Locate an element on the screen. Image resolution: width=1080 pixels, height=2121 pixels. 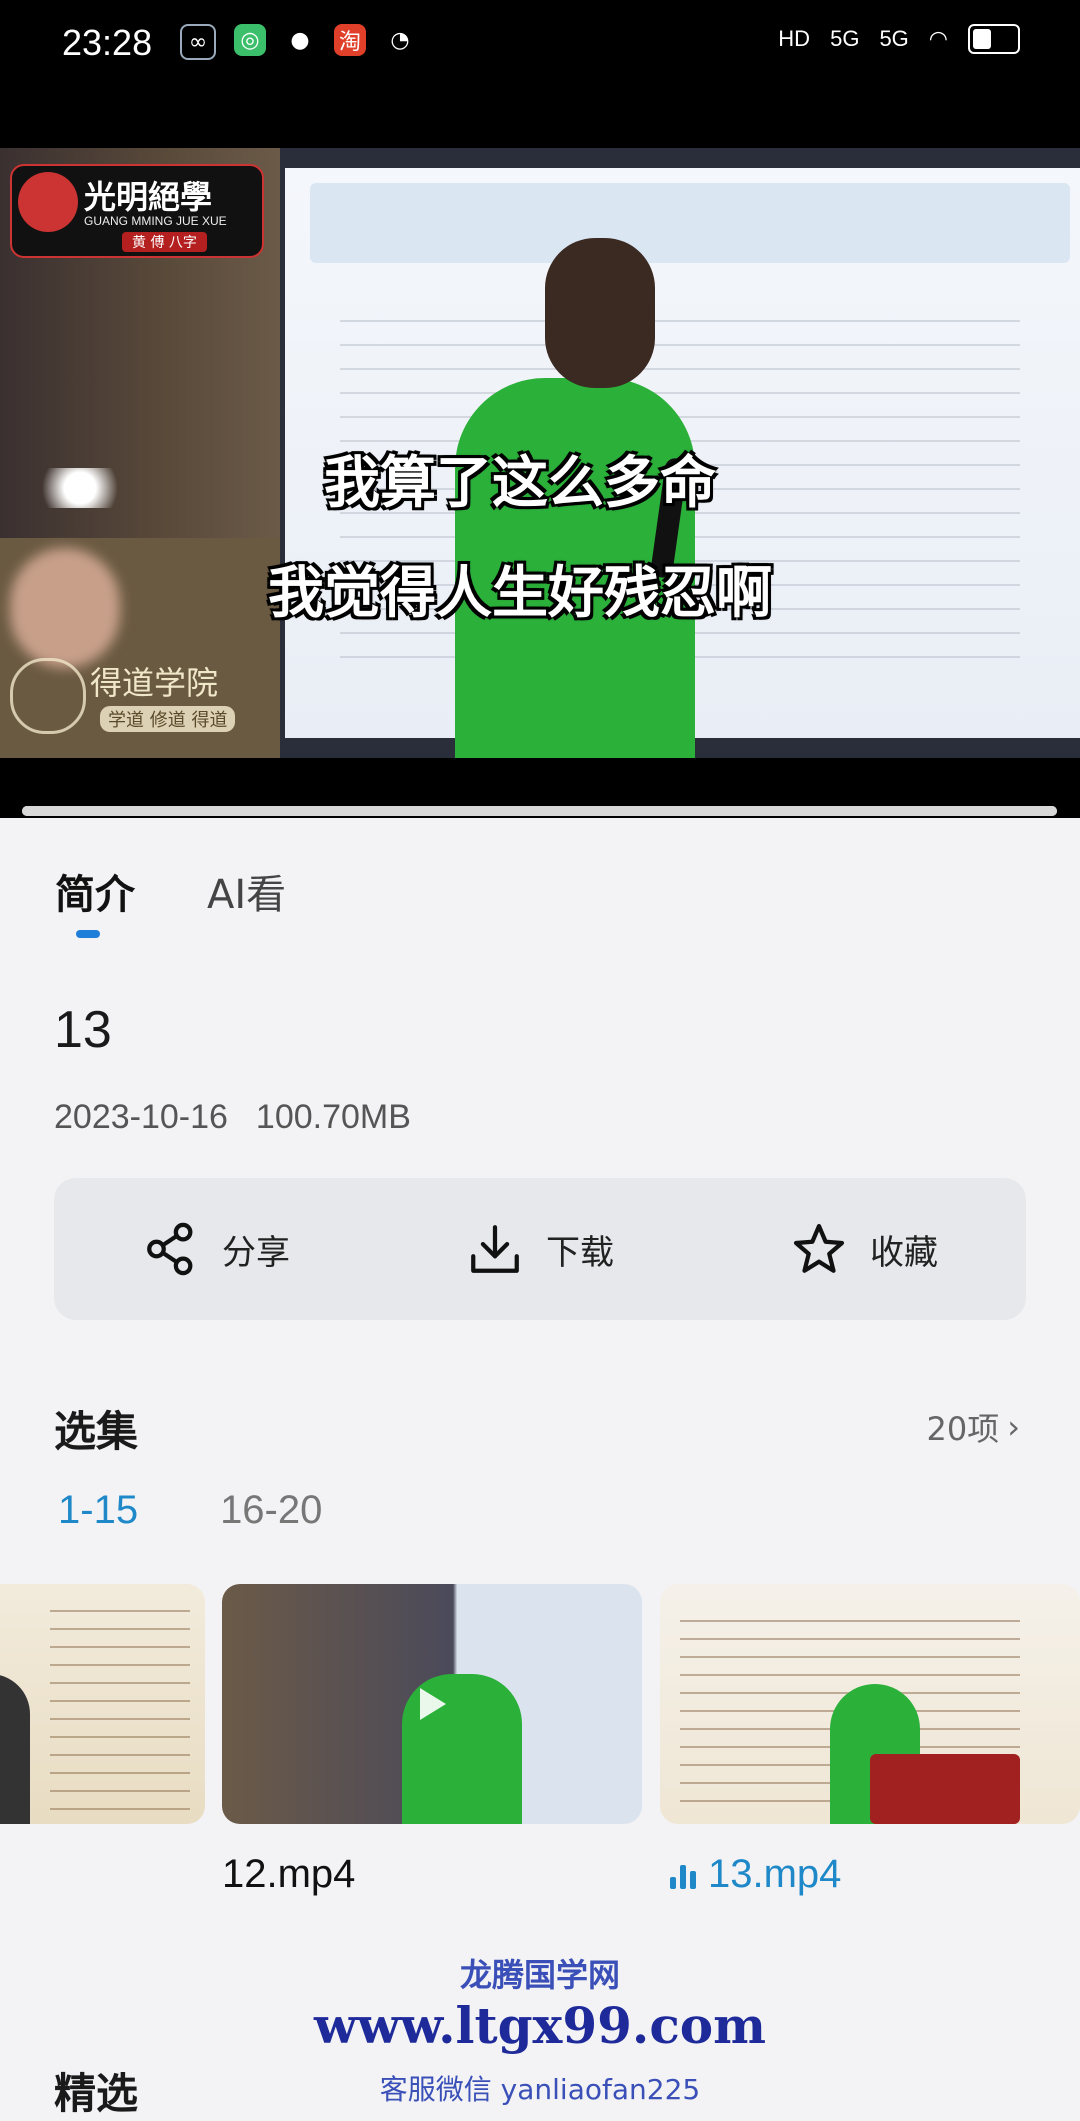
featured-title: 精选 is located at coordinates (96, 2093).